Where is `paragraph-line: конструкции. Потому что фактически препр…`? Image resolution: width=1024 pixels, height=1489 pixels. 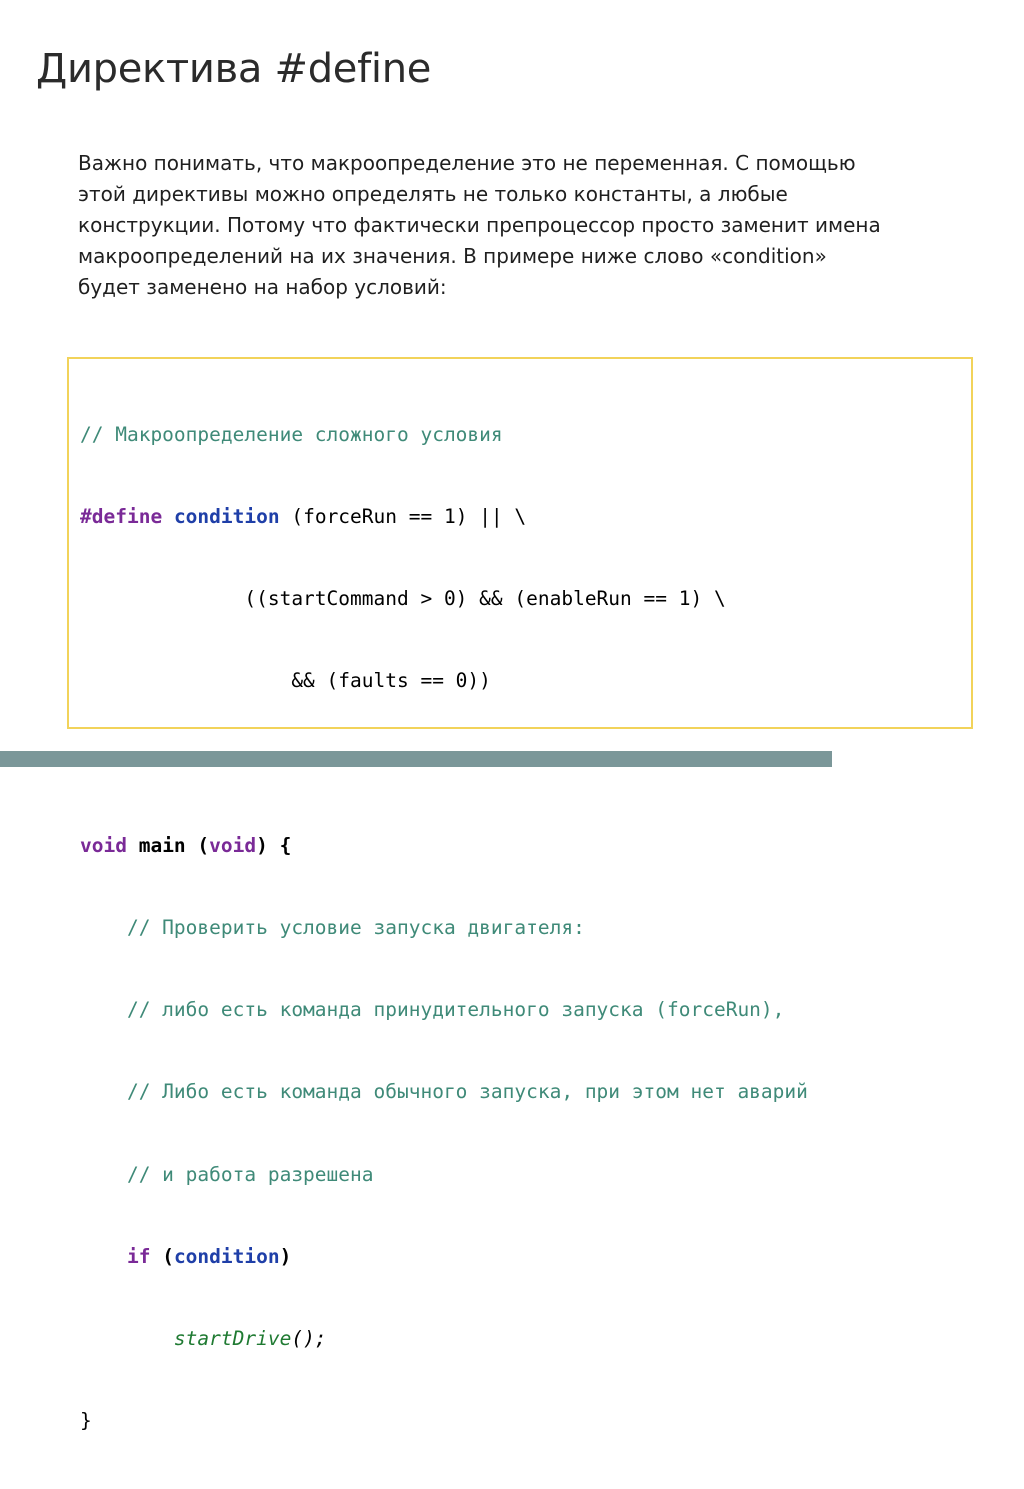
paragraph-line: конструкции. Потому что фактически препр… is located at coordinates (479, 225).